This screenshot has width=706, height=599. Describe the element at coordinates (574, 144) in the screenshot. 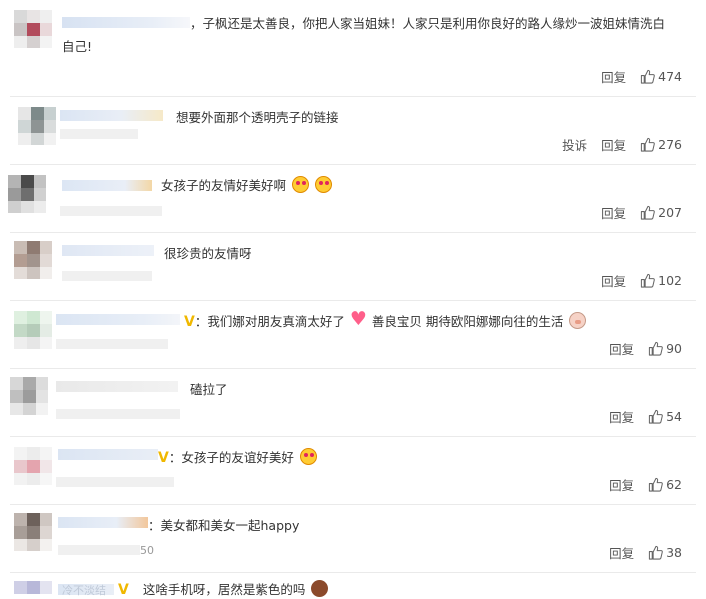

I see `report-button: 投诉` at that location.